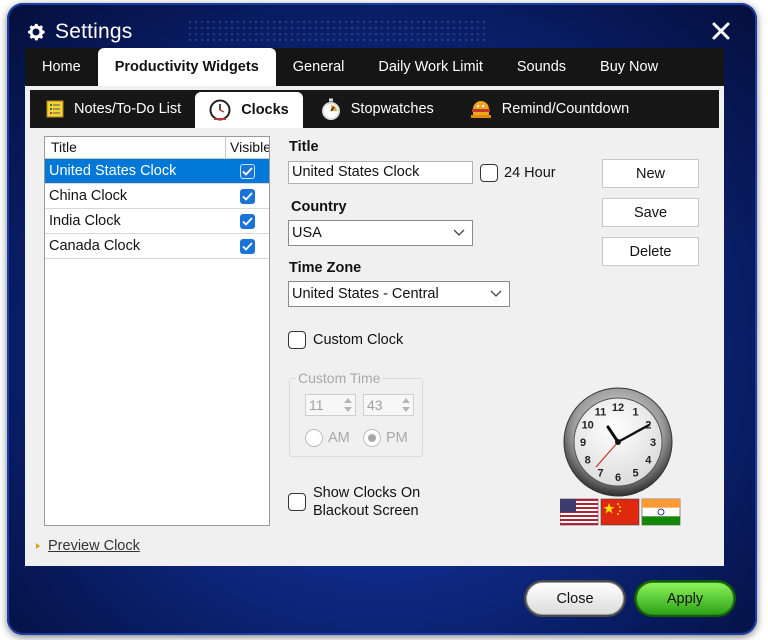 This screenshot has width=768, height=640. I want to click on custom-time-group: Custom Time 11 43 AM PM, so click(356, 413).